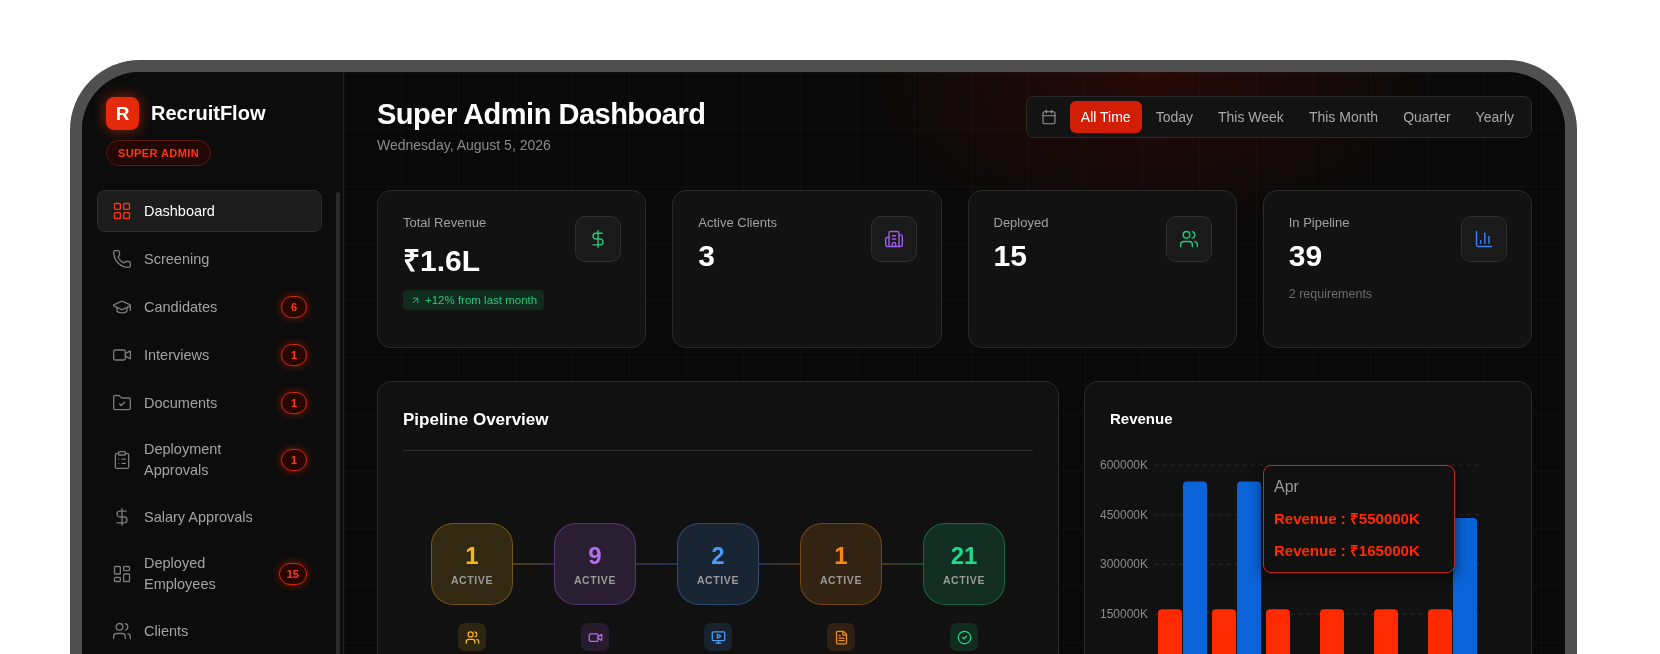  I want to click on sidebar-item: Interviews 1, so click(209, 355).